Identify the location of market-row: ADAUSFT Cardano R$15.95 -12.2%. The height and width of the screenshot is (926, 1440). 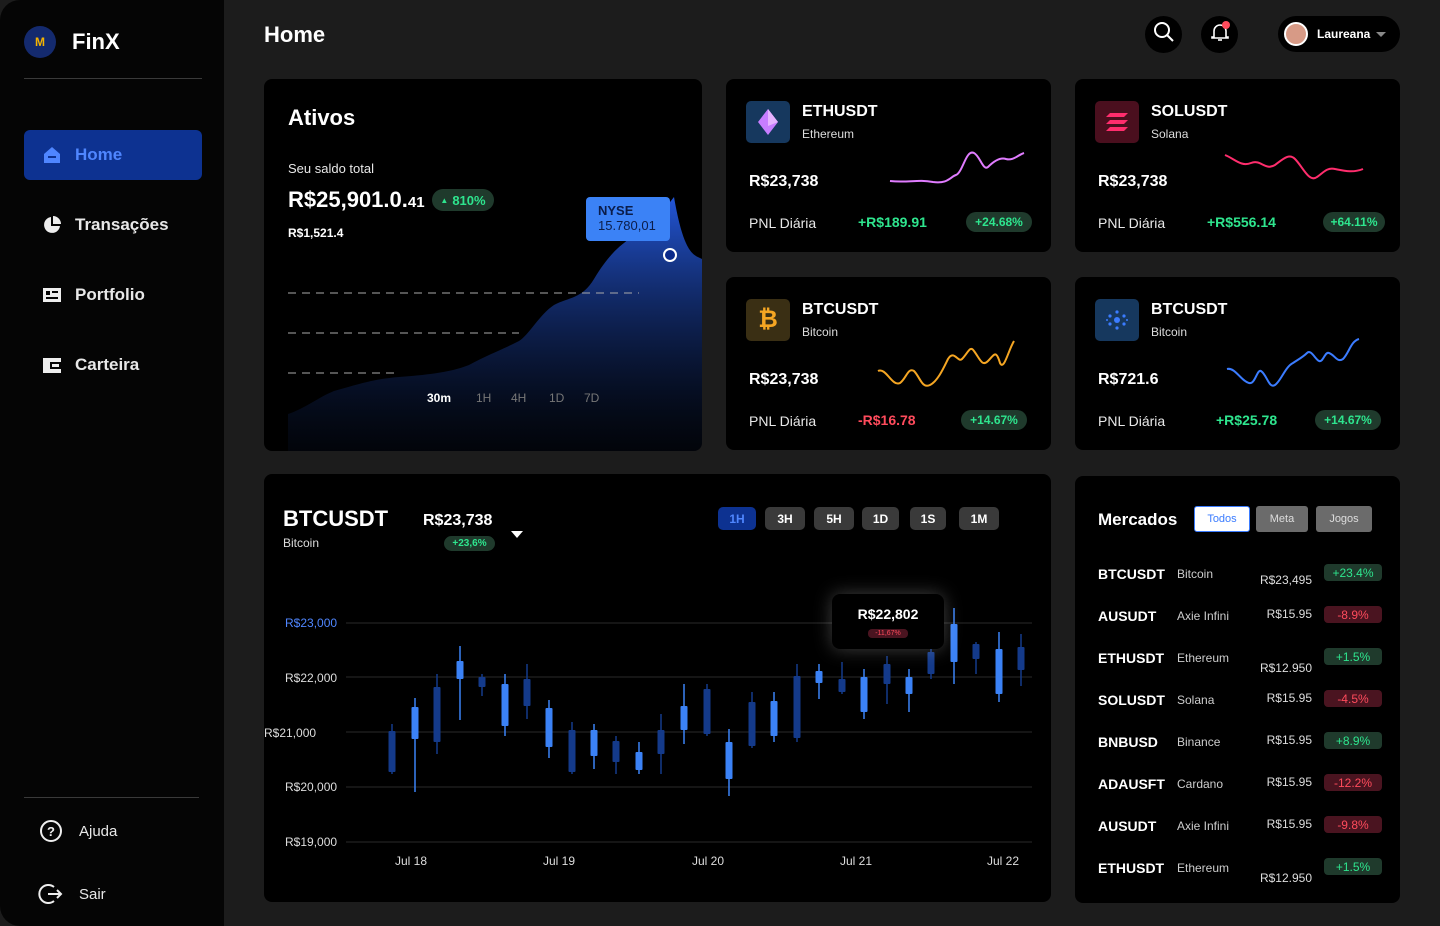
(1243, 783).